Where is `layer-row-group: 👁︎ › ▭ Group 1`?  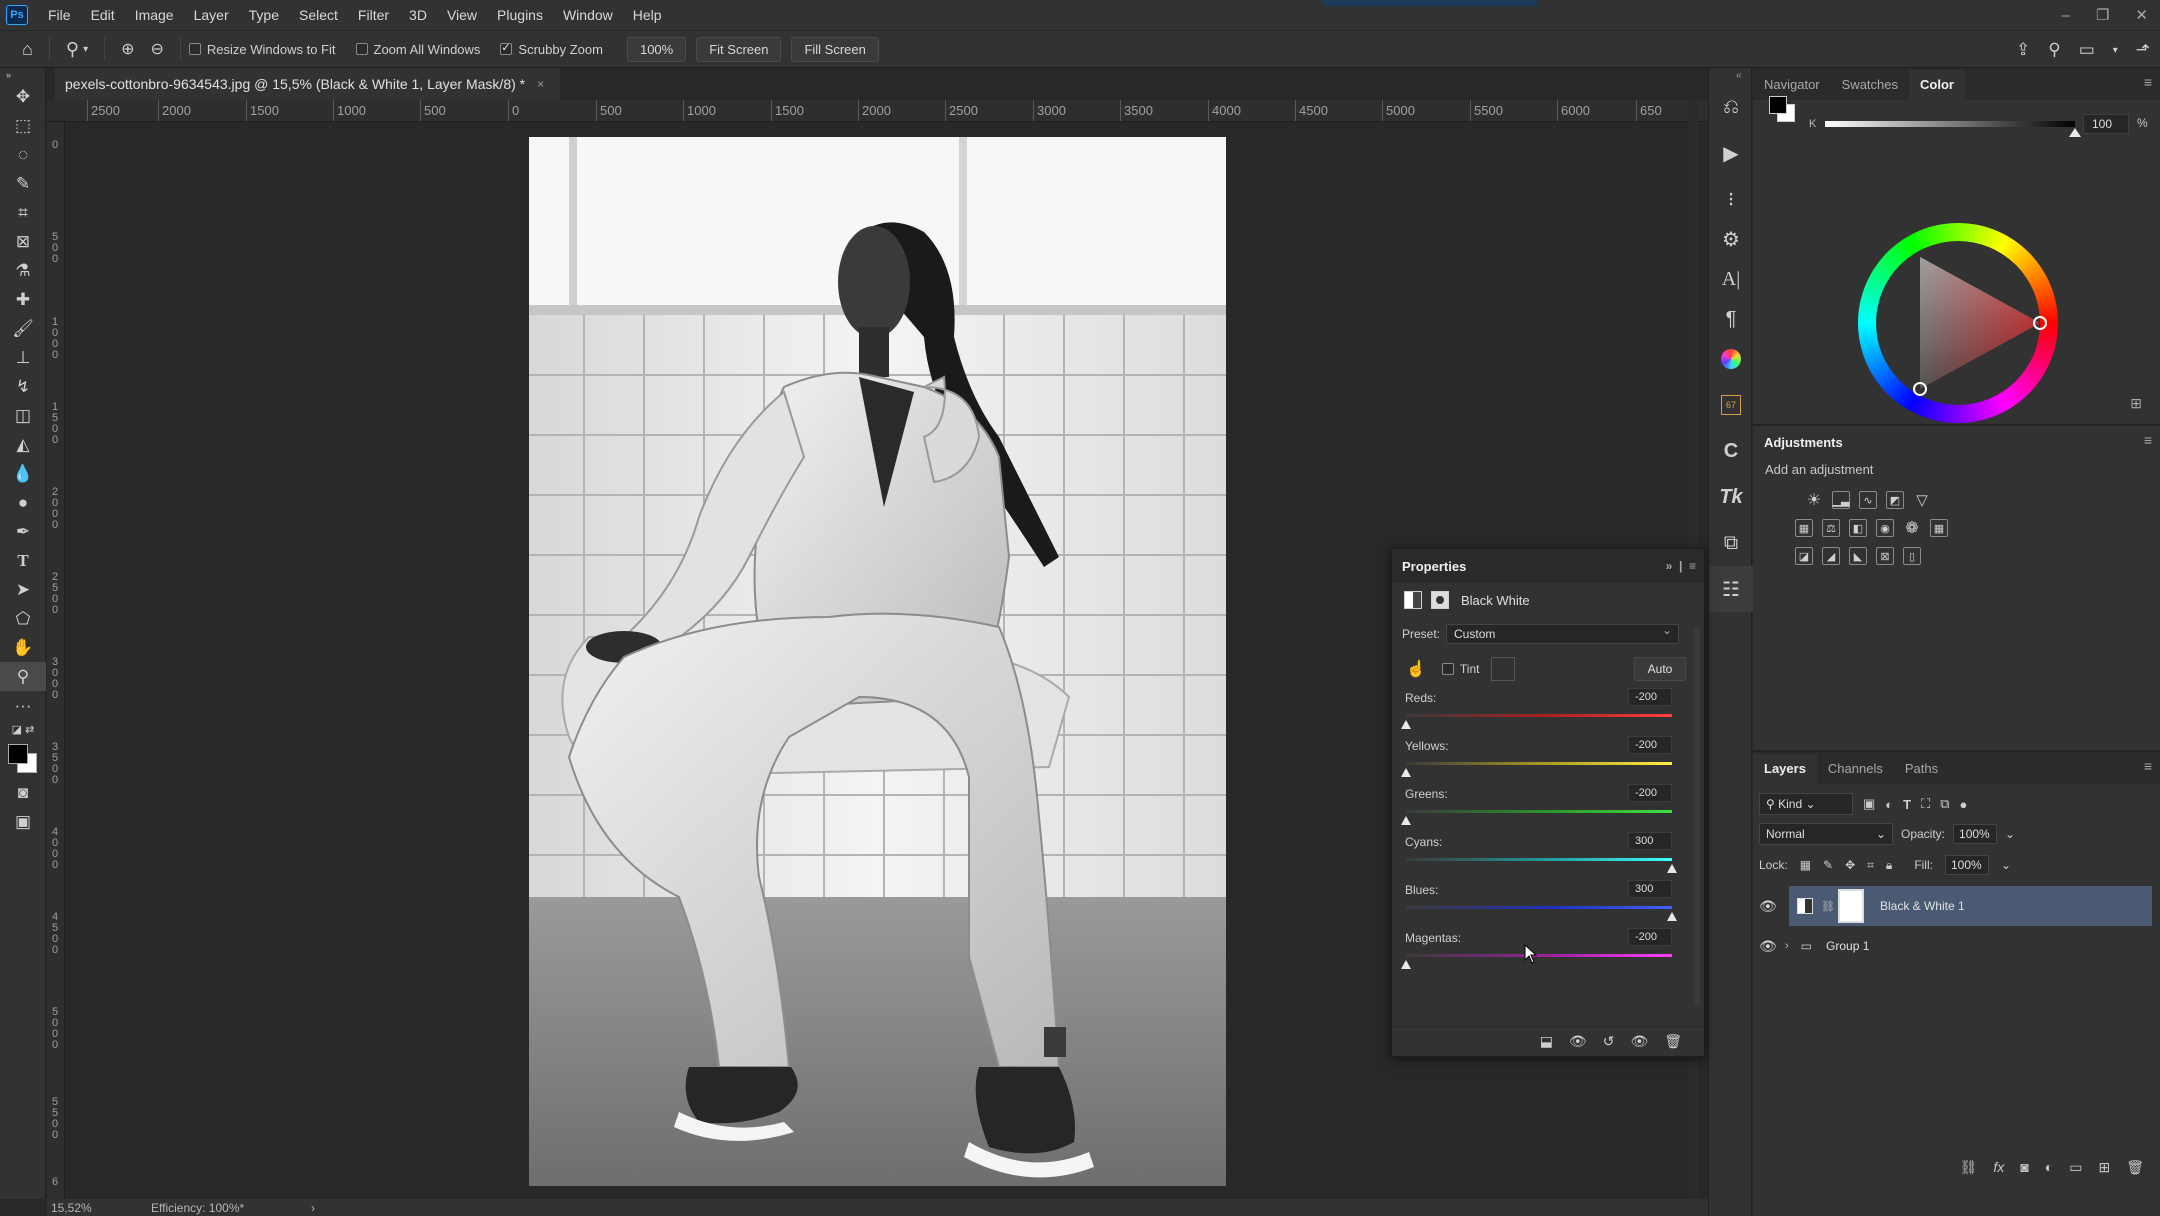 layer-row-group: 👁︎ › ▭ Group 1 is located at coordinates (1956, 946).